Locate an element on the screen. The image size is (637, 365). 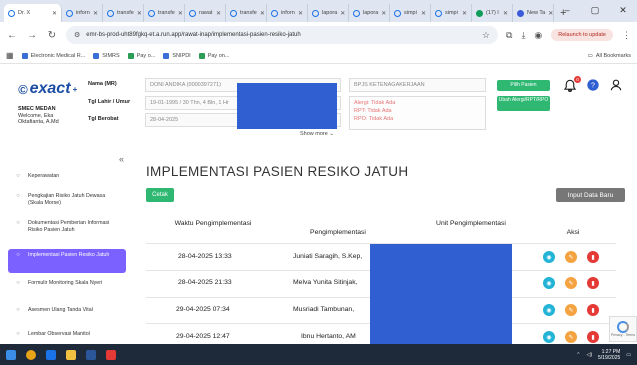
collapse-sidebar-icon: « is located at coordinates (121, 159).